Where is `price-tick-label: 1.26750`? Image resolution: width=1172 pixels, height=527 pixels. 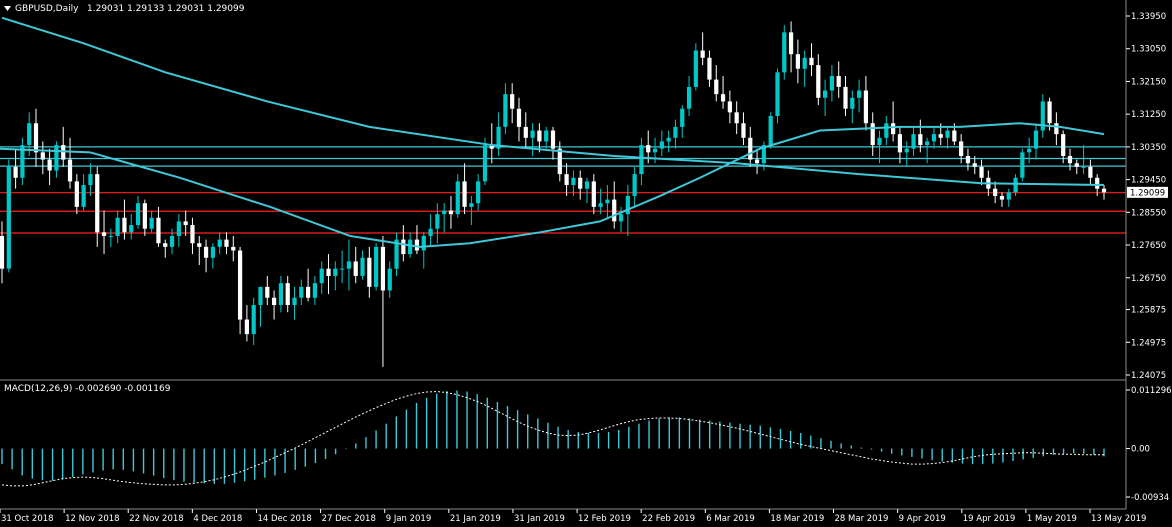
price-tick-label: 1.26750 is located at coordinates (1148, 279).